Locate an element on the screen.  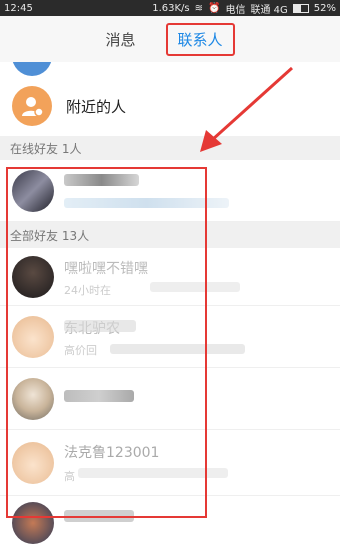
contact-status: 24小时在 is located at coordinates (87, 290).